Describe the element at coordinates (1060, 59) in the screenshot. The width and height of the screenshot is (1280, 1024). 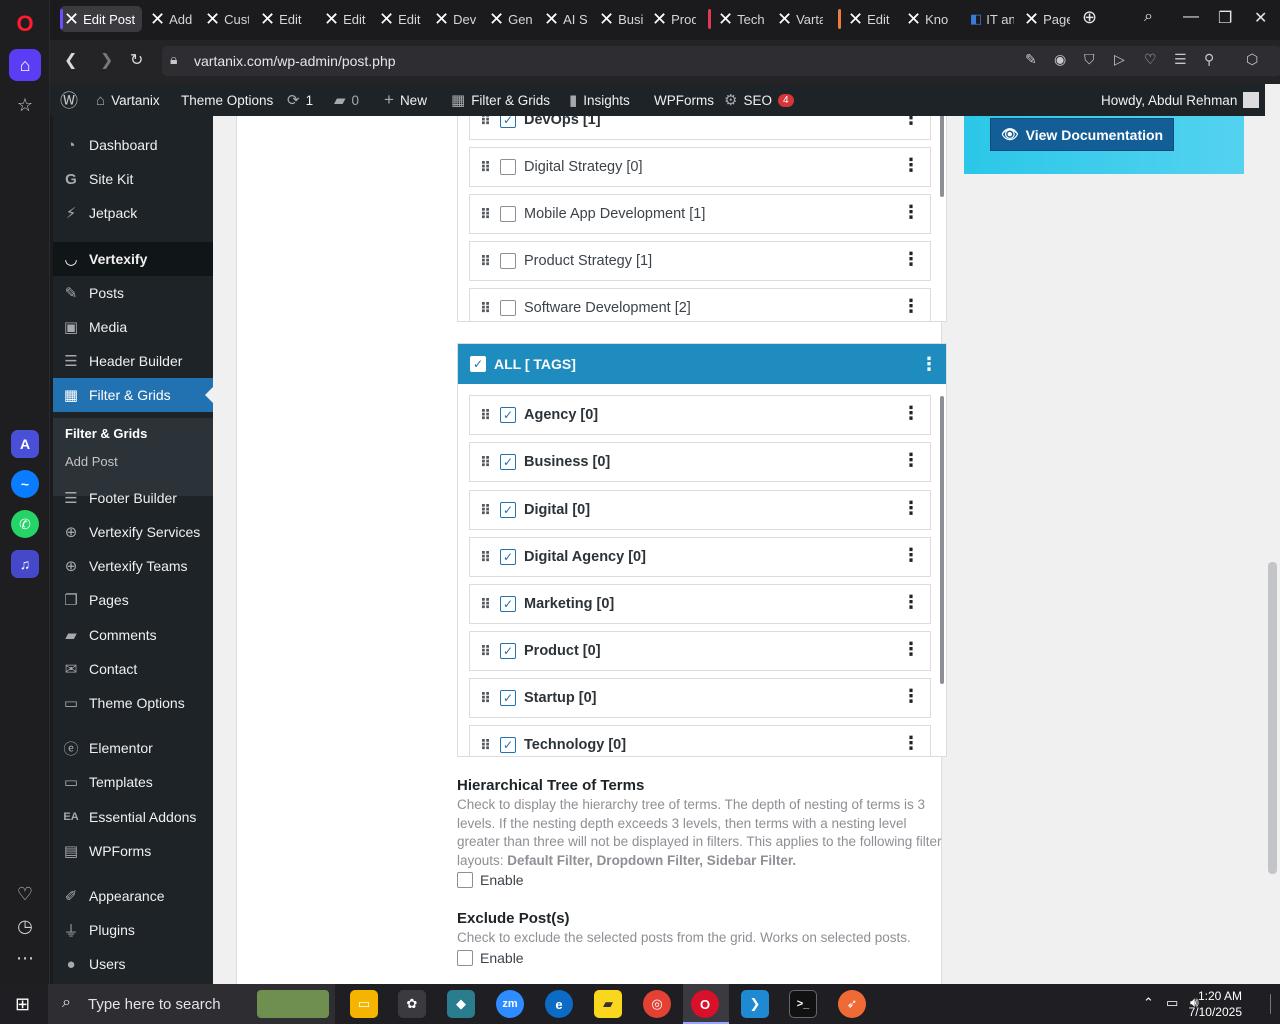
I see `camera-icon: ◉` at that location.